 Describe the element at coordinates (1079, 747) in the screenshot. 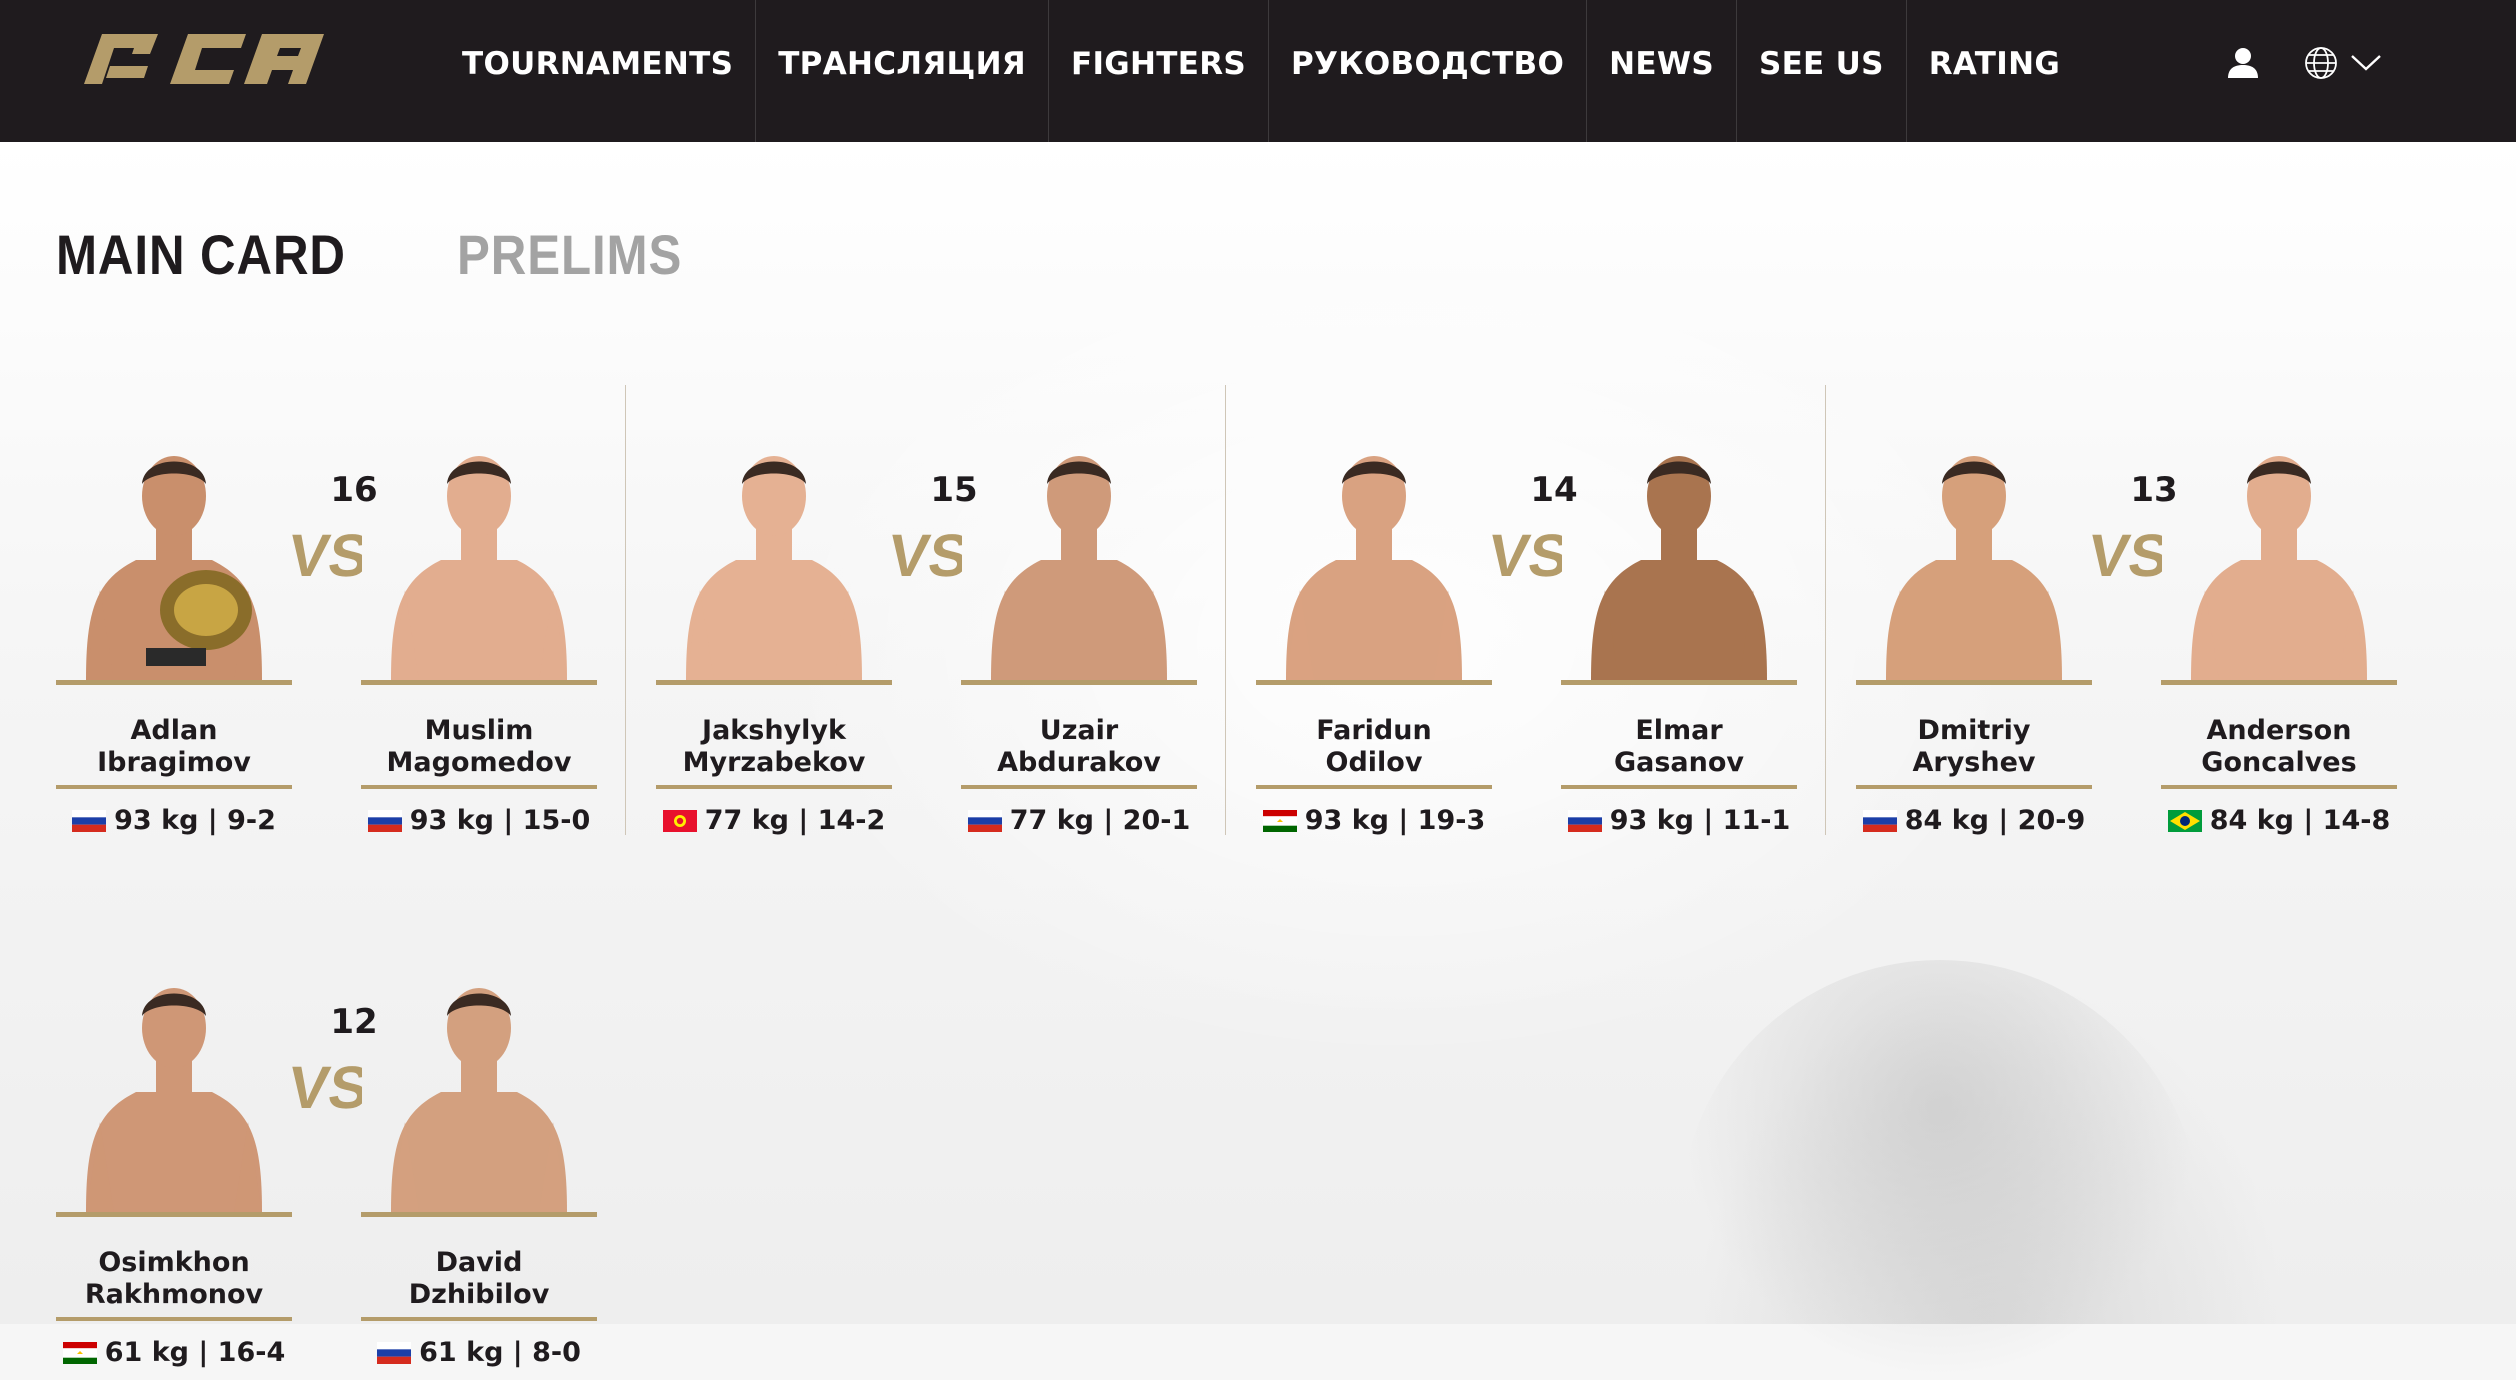

I see `fighter-name: Uzair Abdurakov` at that location.